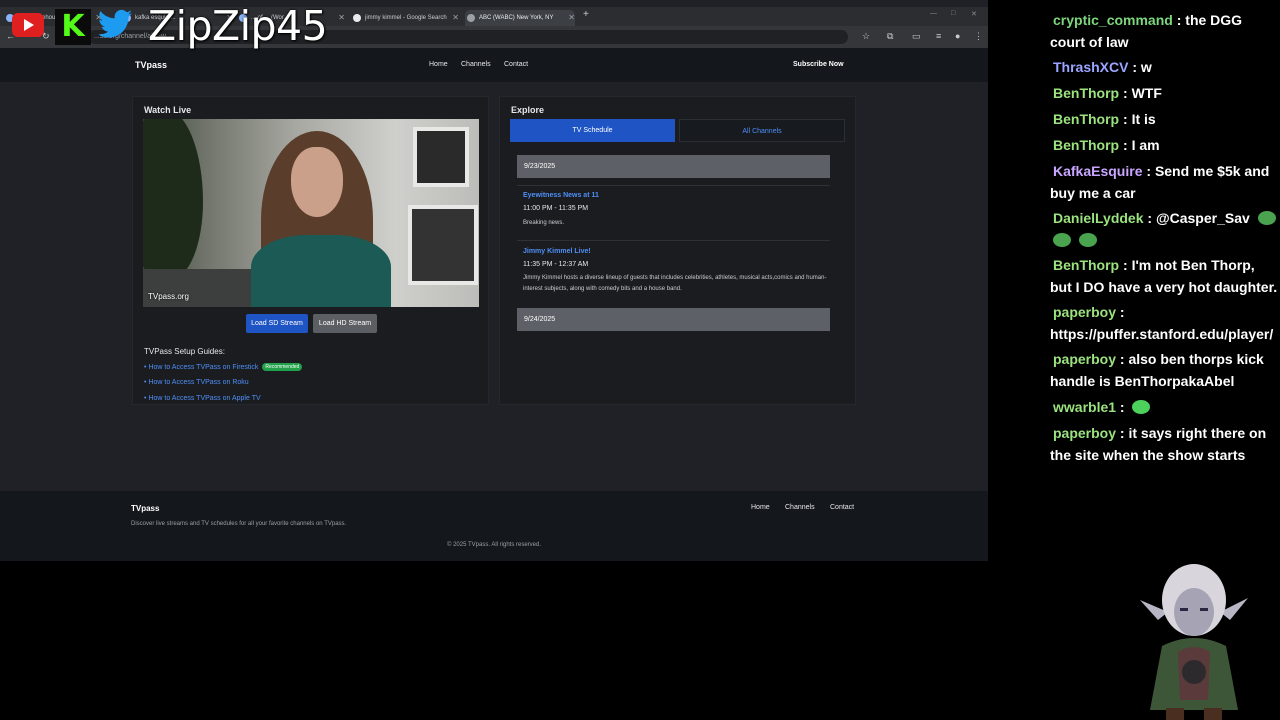 This screenshot has height=720, width=1280. What do you see at coordinates (938, 36) in the screenshot?
I see `sidebar-icon: ≡` at bounding box center [938, 36].